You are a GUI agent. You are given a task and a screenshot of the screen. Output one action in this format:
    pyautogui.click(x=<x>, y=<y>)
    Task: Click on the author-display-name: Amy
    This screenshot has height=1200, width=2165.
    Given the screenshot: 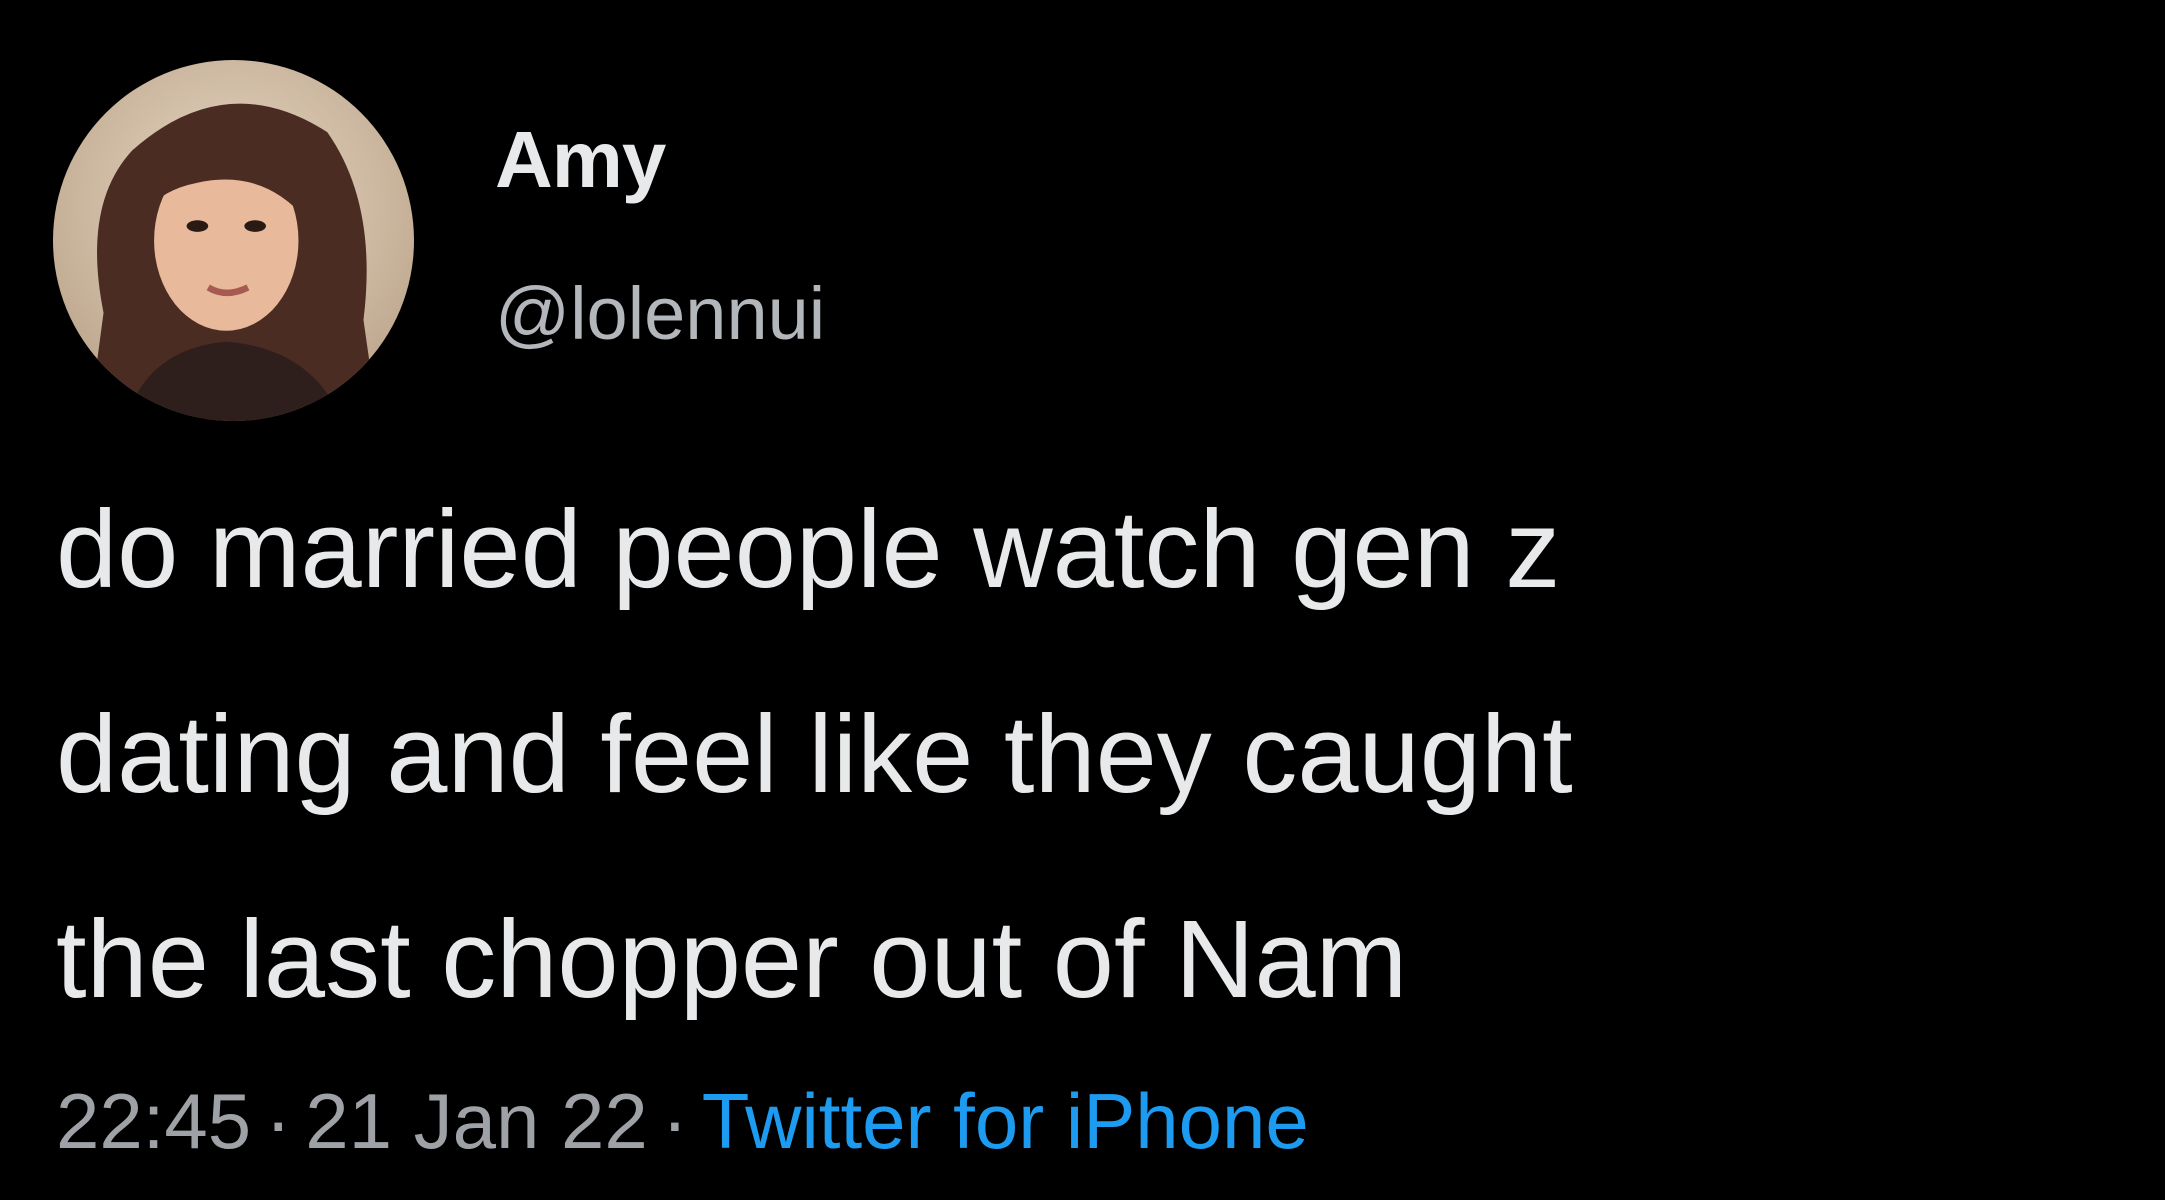 What is the action you would take?
    pyautogui.click(x=580, y=160)
    